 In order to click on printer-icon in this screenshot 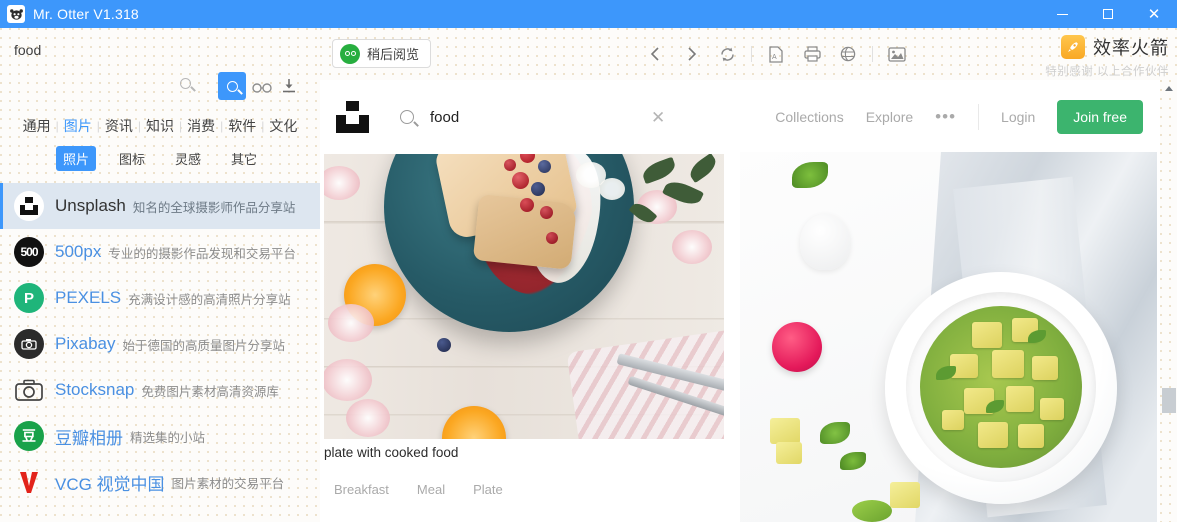, I will do `click(812, 54)`.